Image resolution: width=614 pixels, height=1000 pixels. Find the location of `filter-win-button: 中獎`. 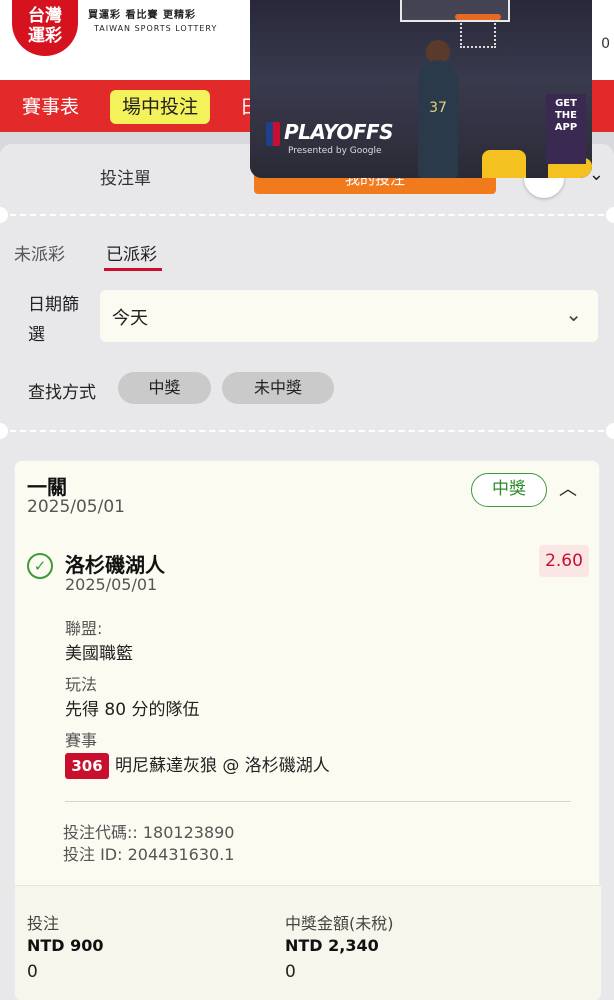

filter-win-button: 中獎 is located at coordinates (164, 388).